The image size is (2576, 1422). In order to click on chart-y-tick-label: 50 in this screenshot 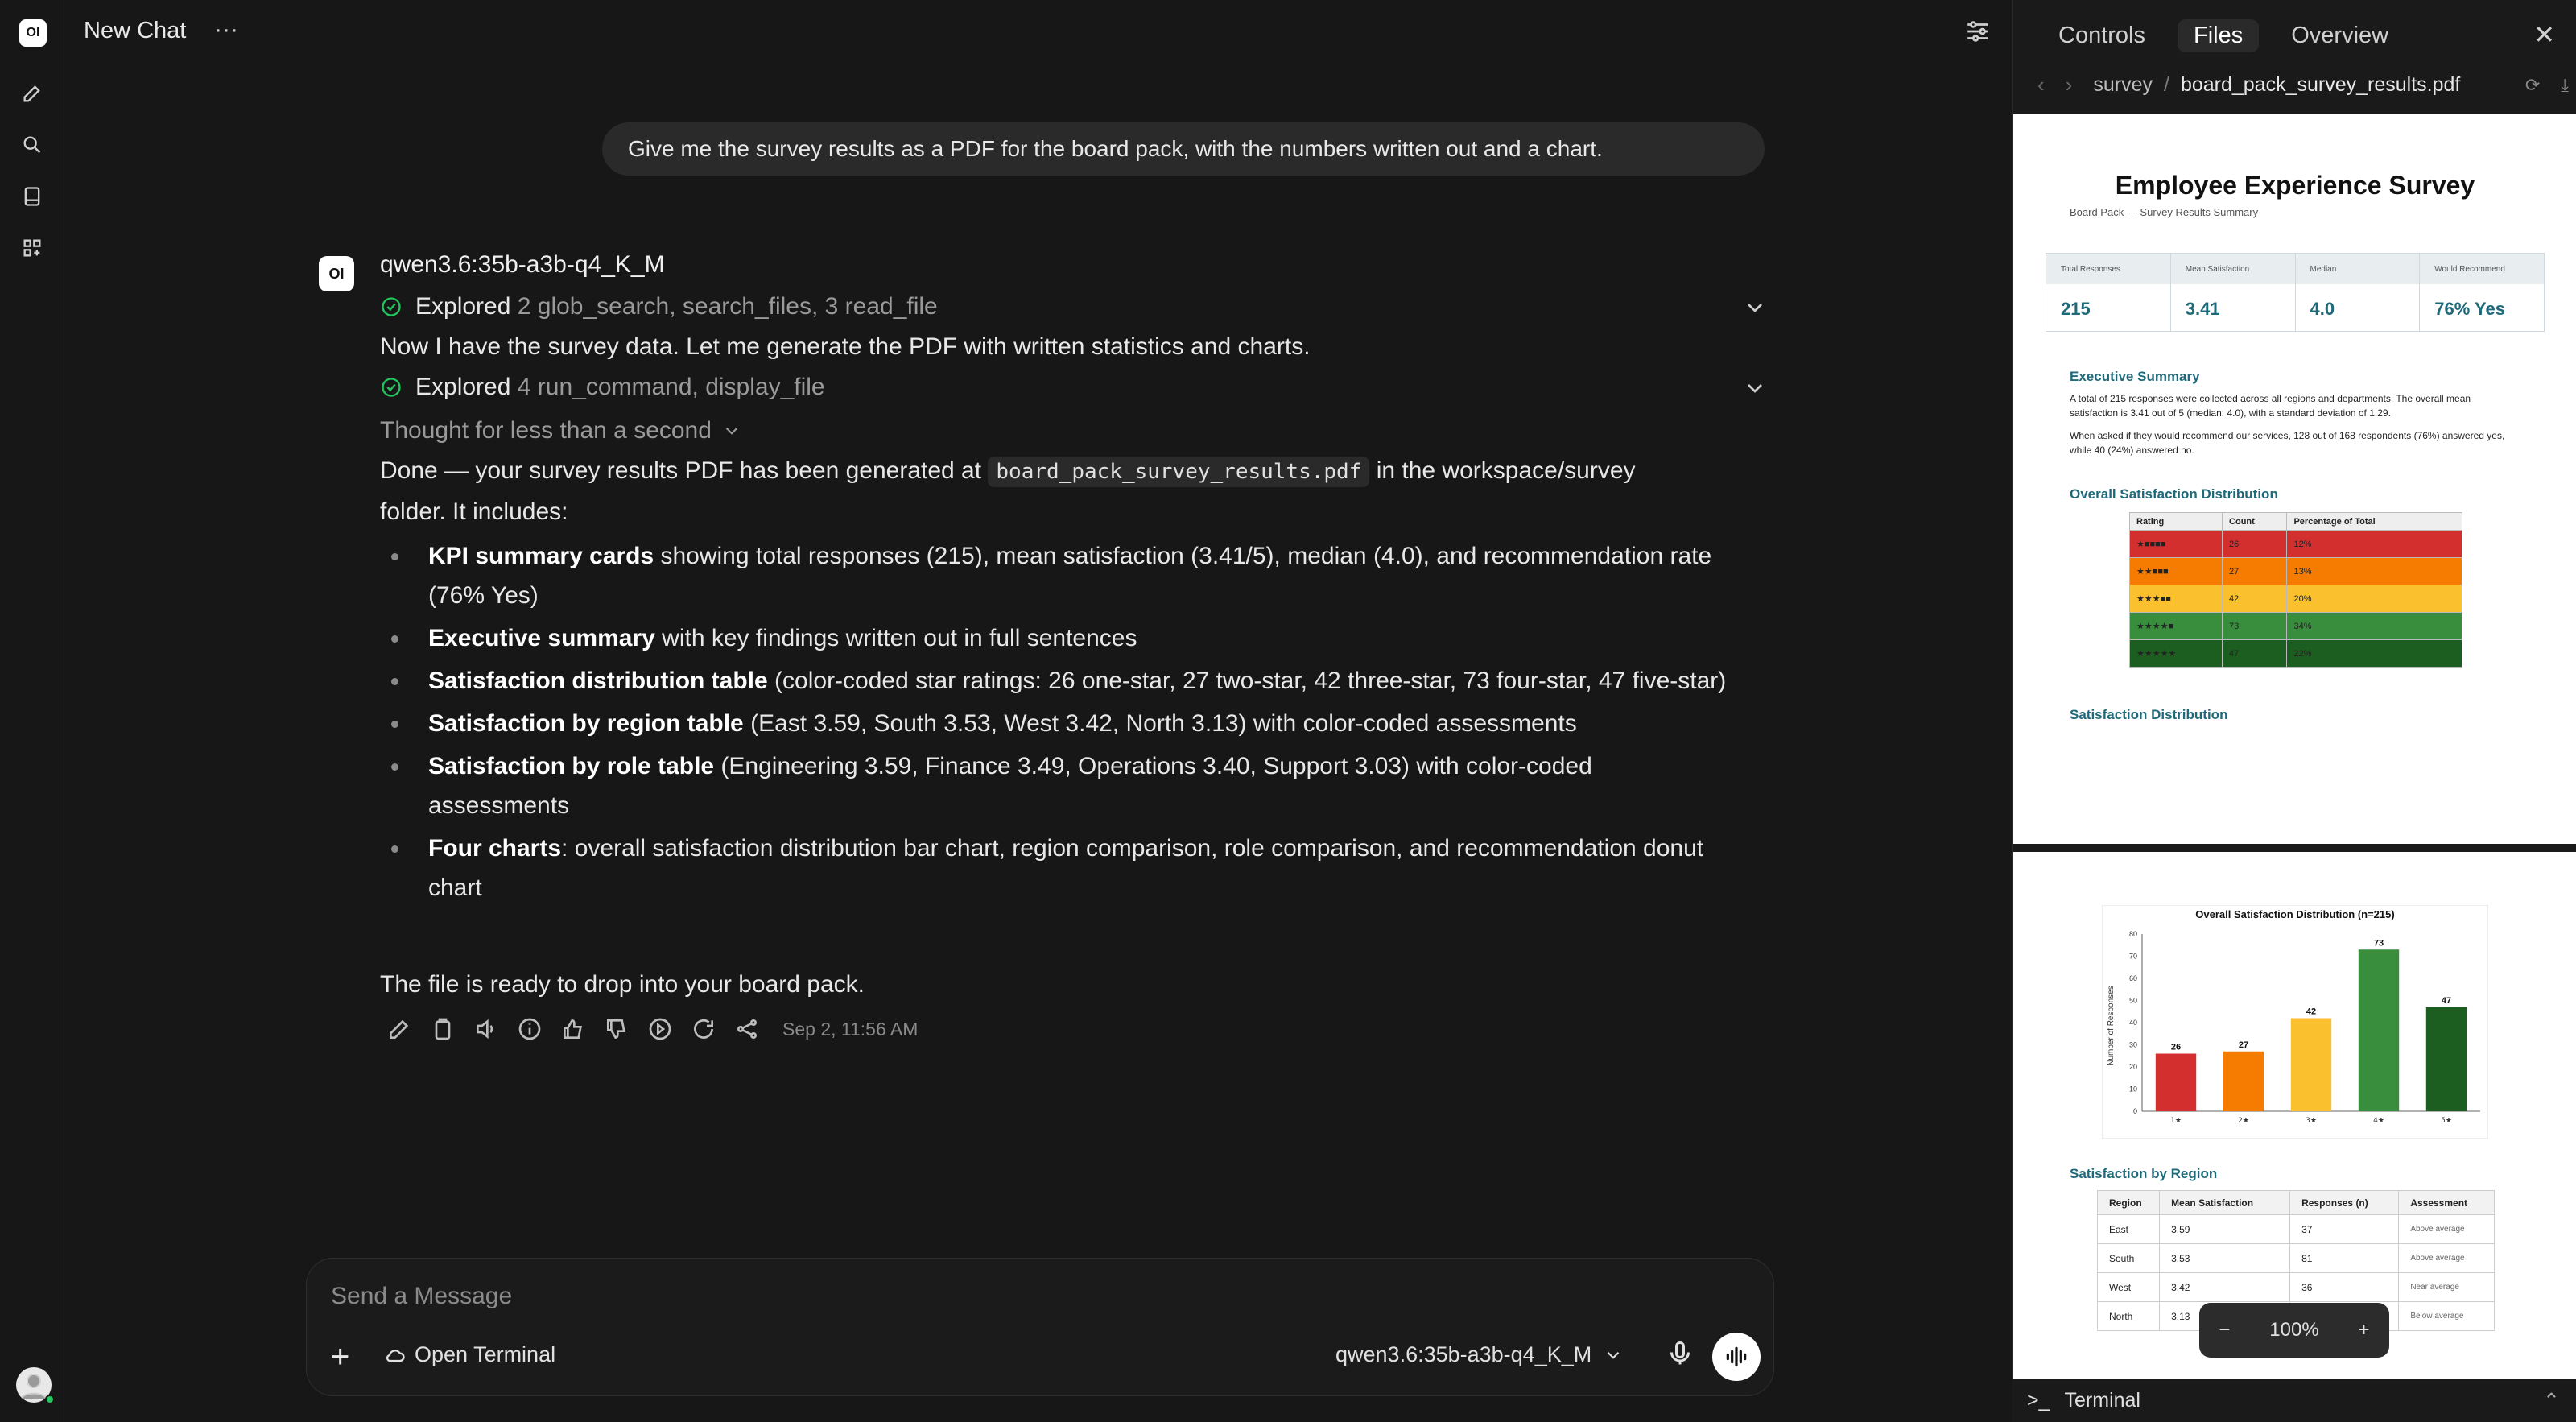, I will do `click(2133, 1001)`.